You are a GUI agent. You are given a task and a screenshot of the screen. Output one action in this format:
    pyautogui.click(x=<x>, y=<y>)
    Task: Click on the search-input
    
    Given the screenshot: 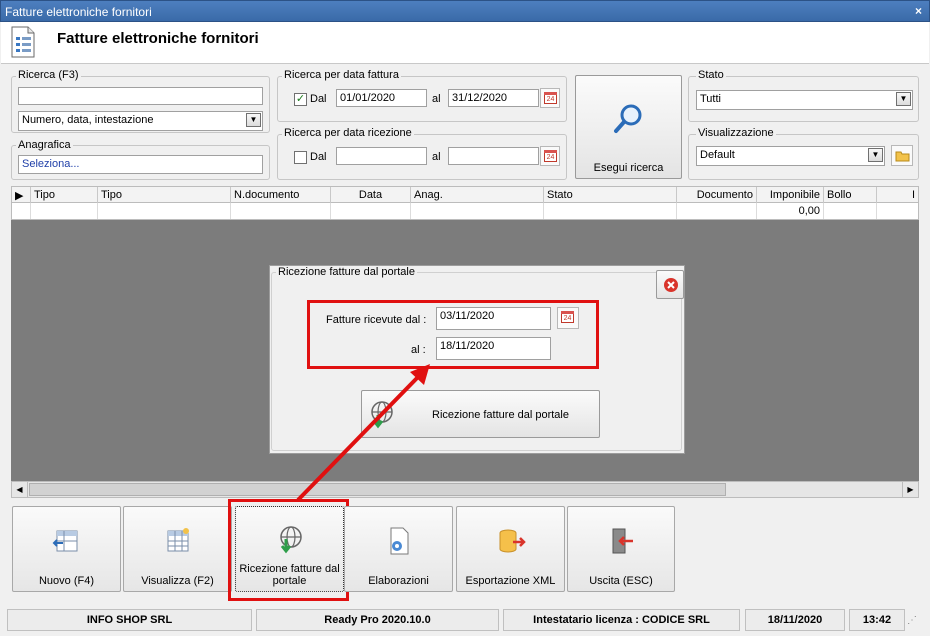 What is the action you would take?
    pyautogui.click(x=140, y=96)
    